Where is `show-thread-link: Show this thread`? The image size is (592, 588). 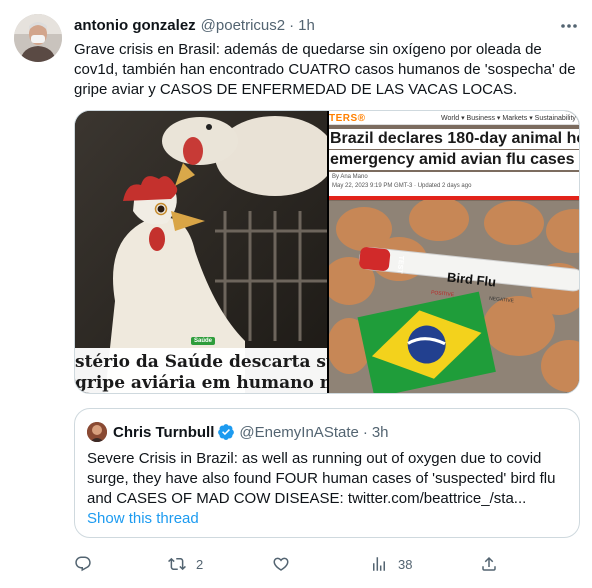 show-thread-link: Show this thread is located at coordinates (143, 518).